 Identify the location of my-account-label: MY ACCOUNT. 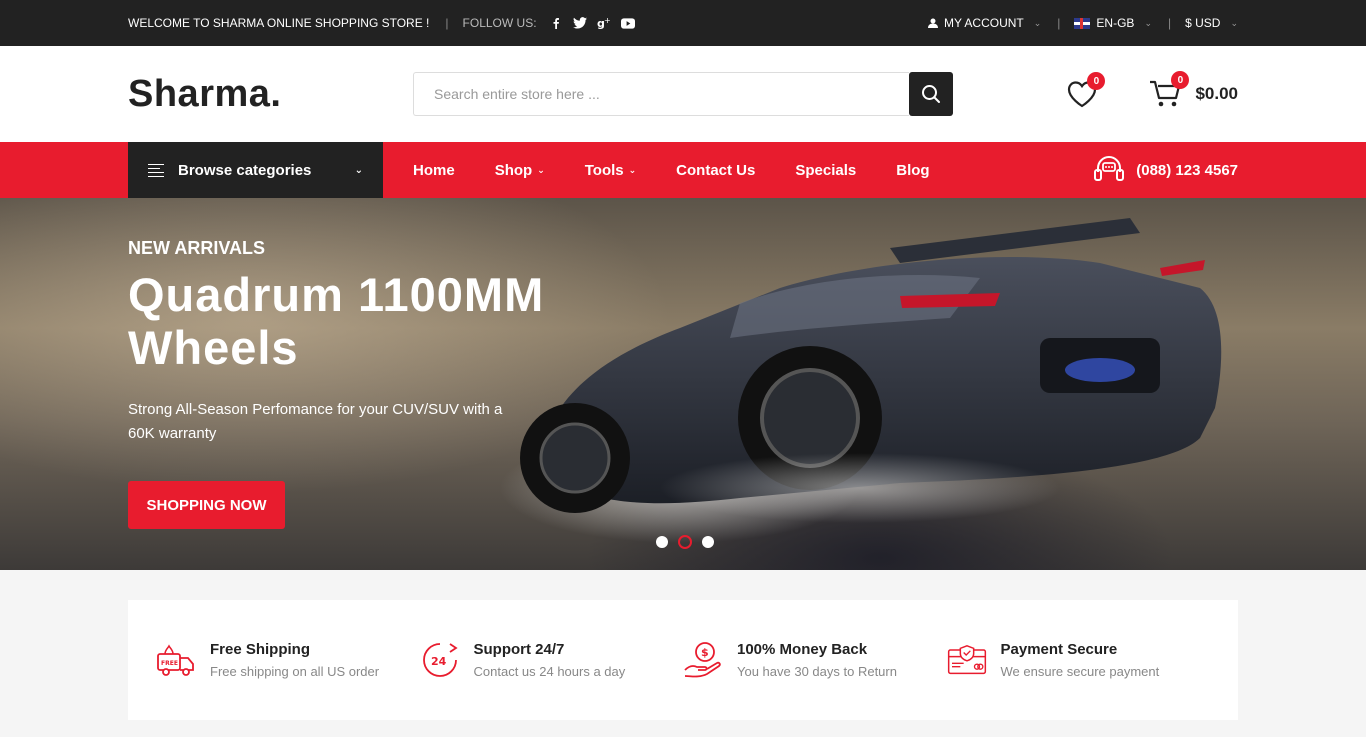
(983, 23).